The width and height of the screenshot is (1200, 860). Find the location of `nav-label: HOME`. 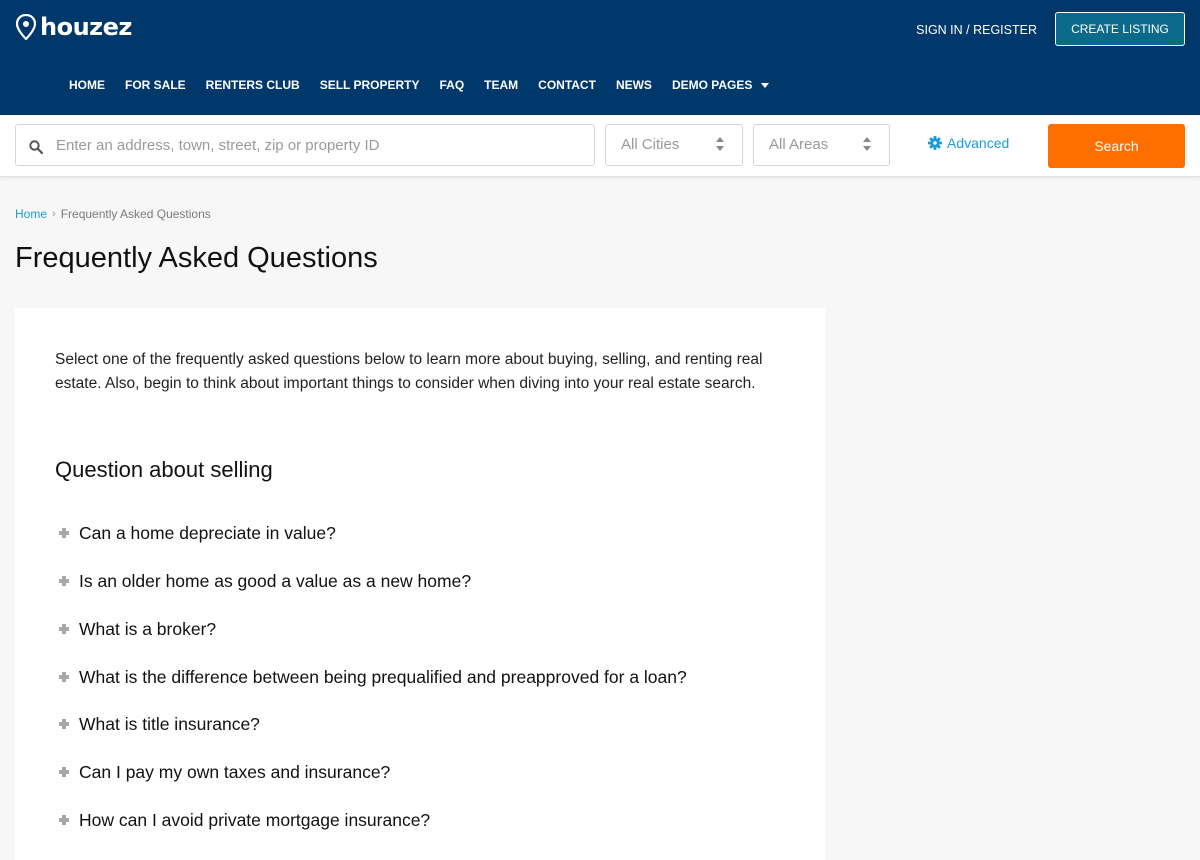

nav-label: HOME is located at coordinates (87, 85).